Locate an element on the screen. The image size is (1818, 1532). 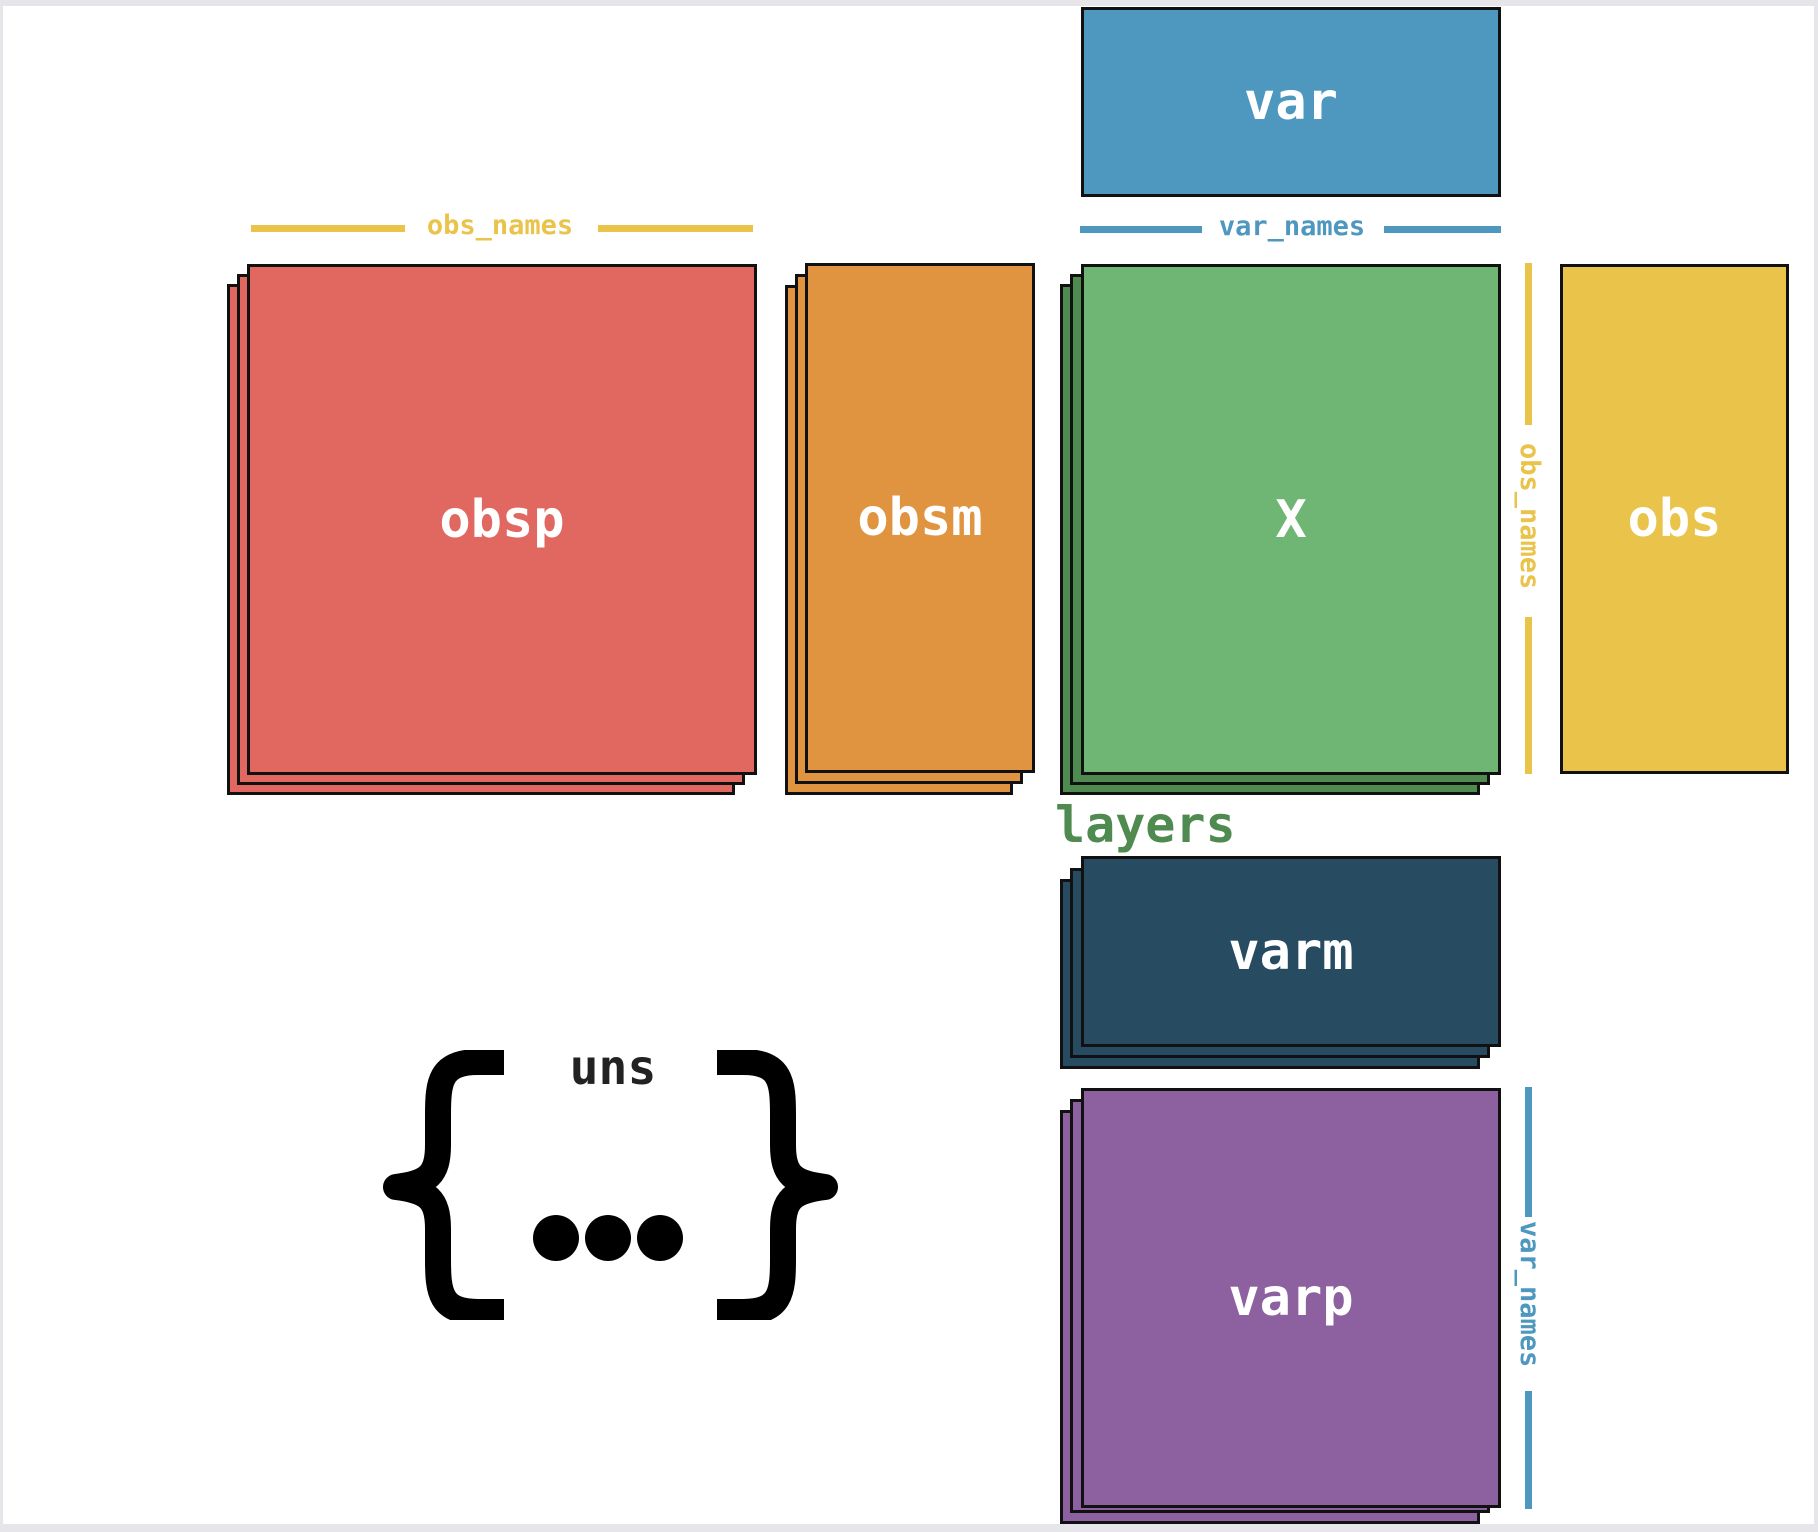
x-block: X is located at coordinates (1291, 519).